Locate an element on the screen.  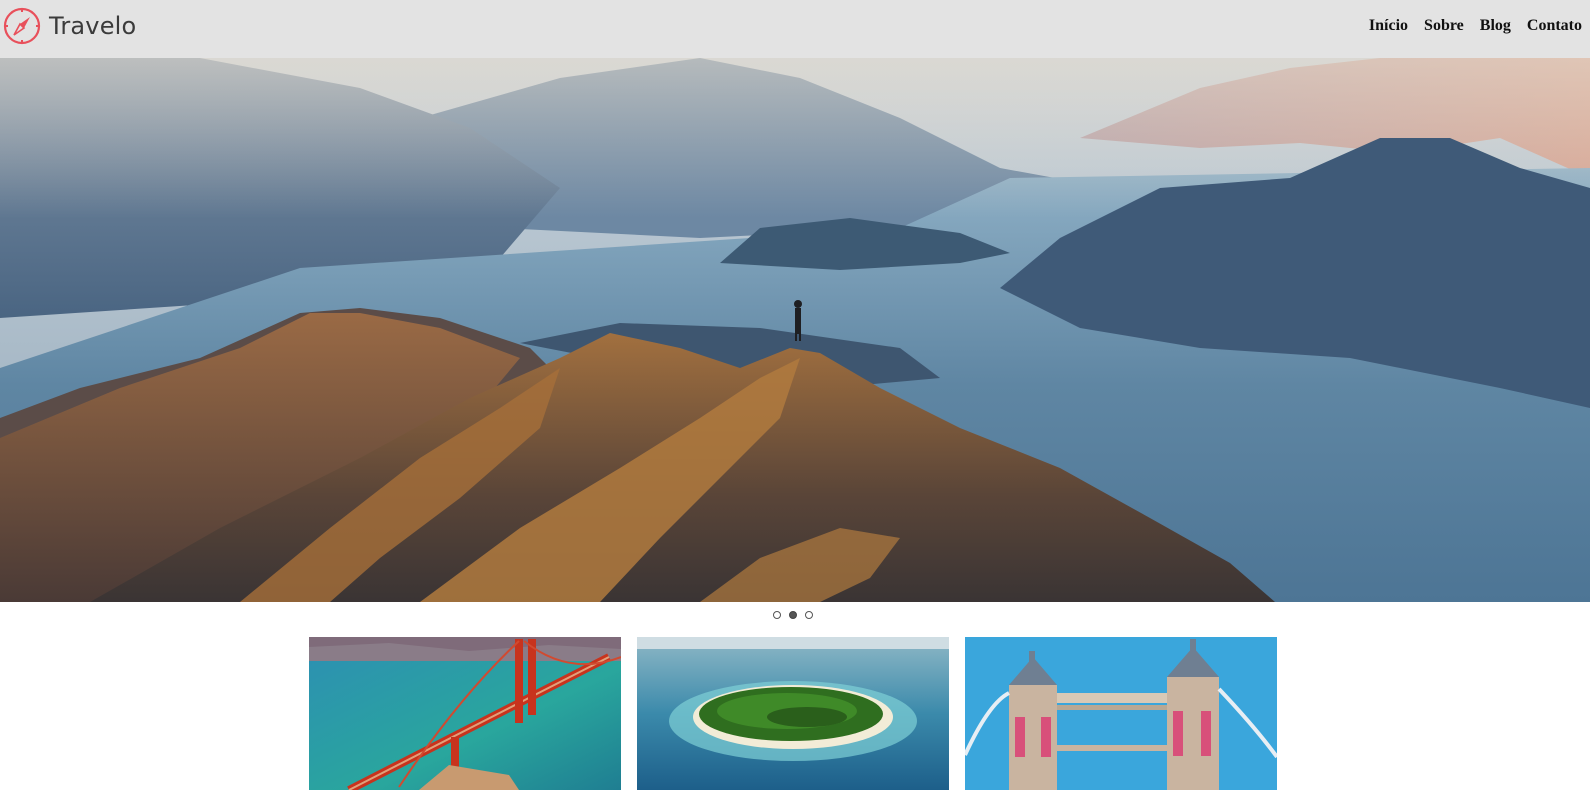
brand-name: Travelo is located at coordinates (93, 26).